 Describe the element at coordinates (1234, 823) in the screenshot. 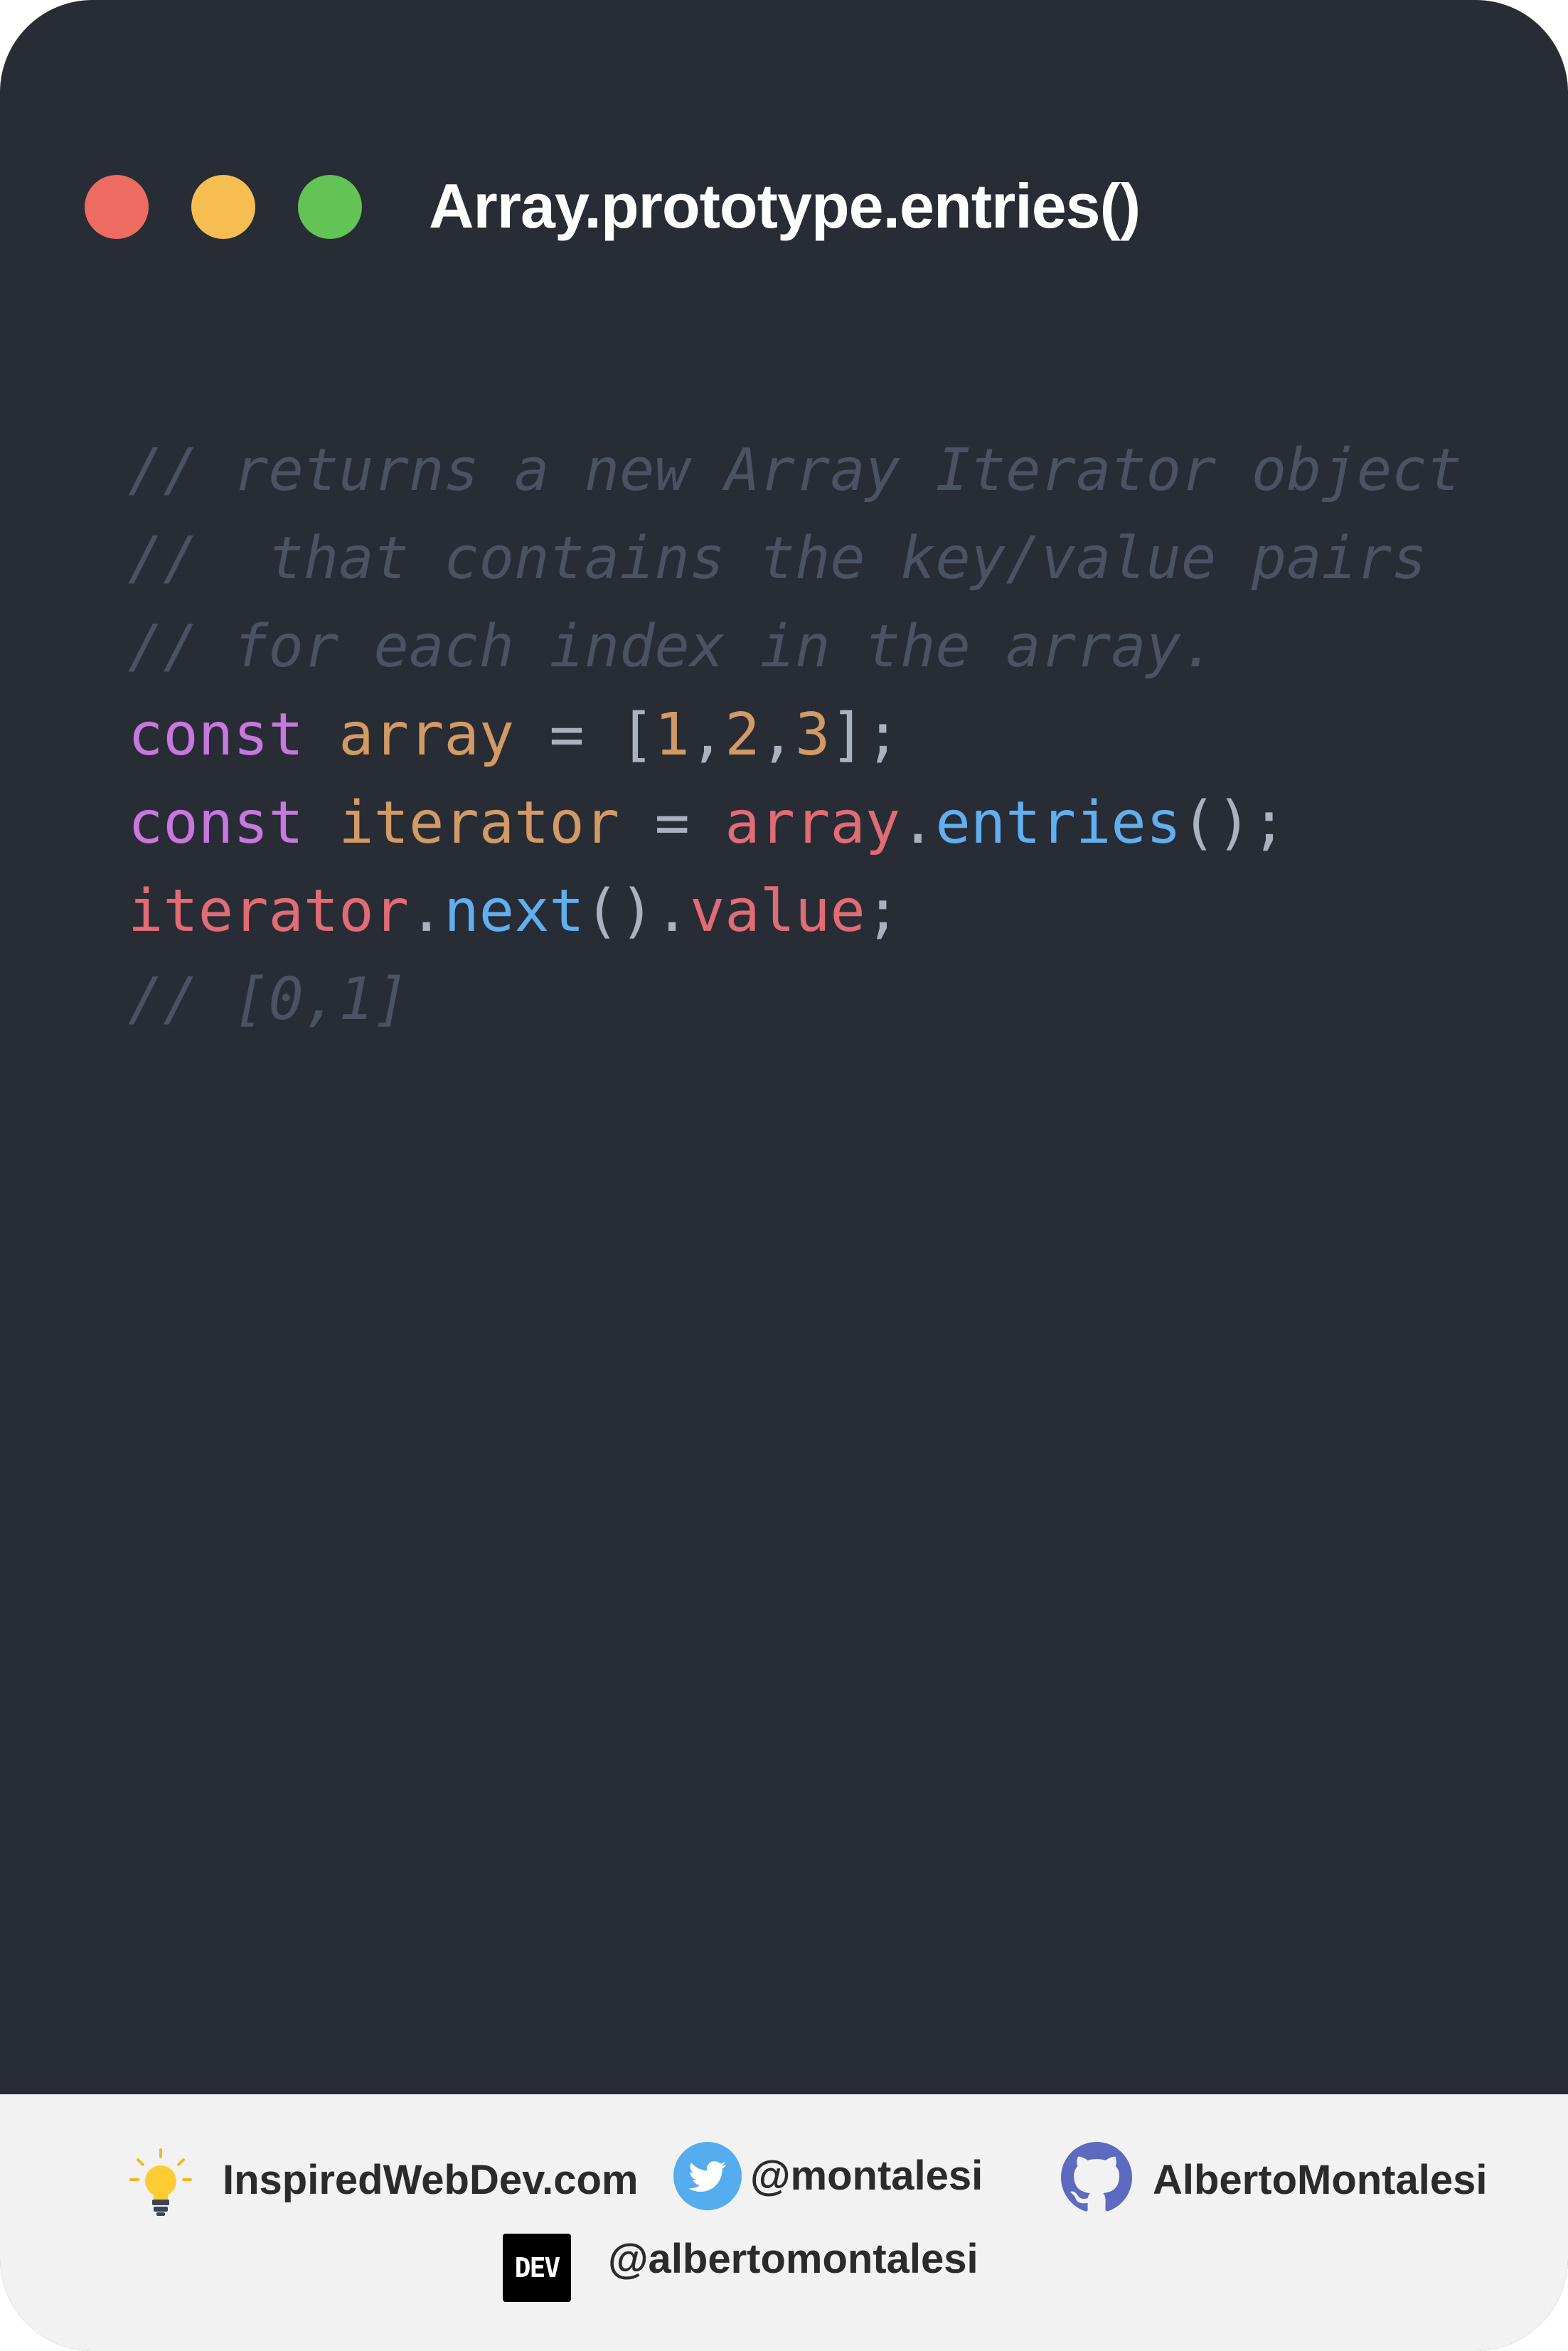

I see `code-token: ();` at that location.